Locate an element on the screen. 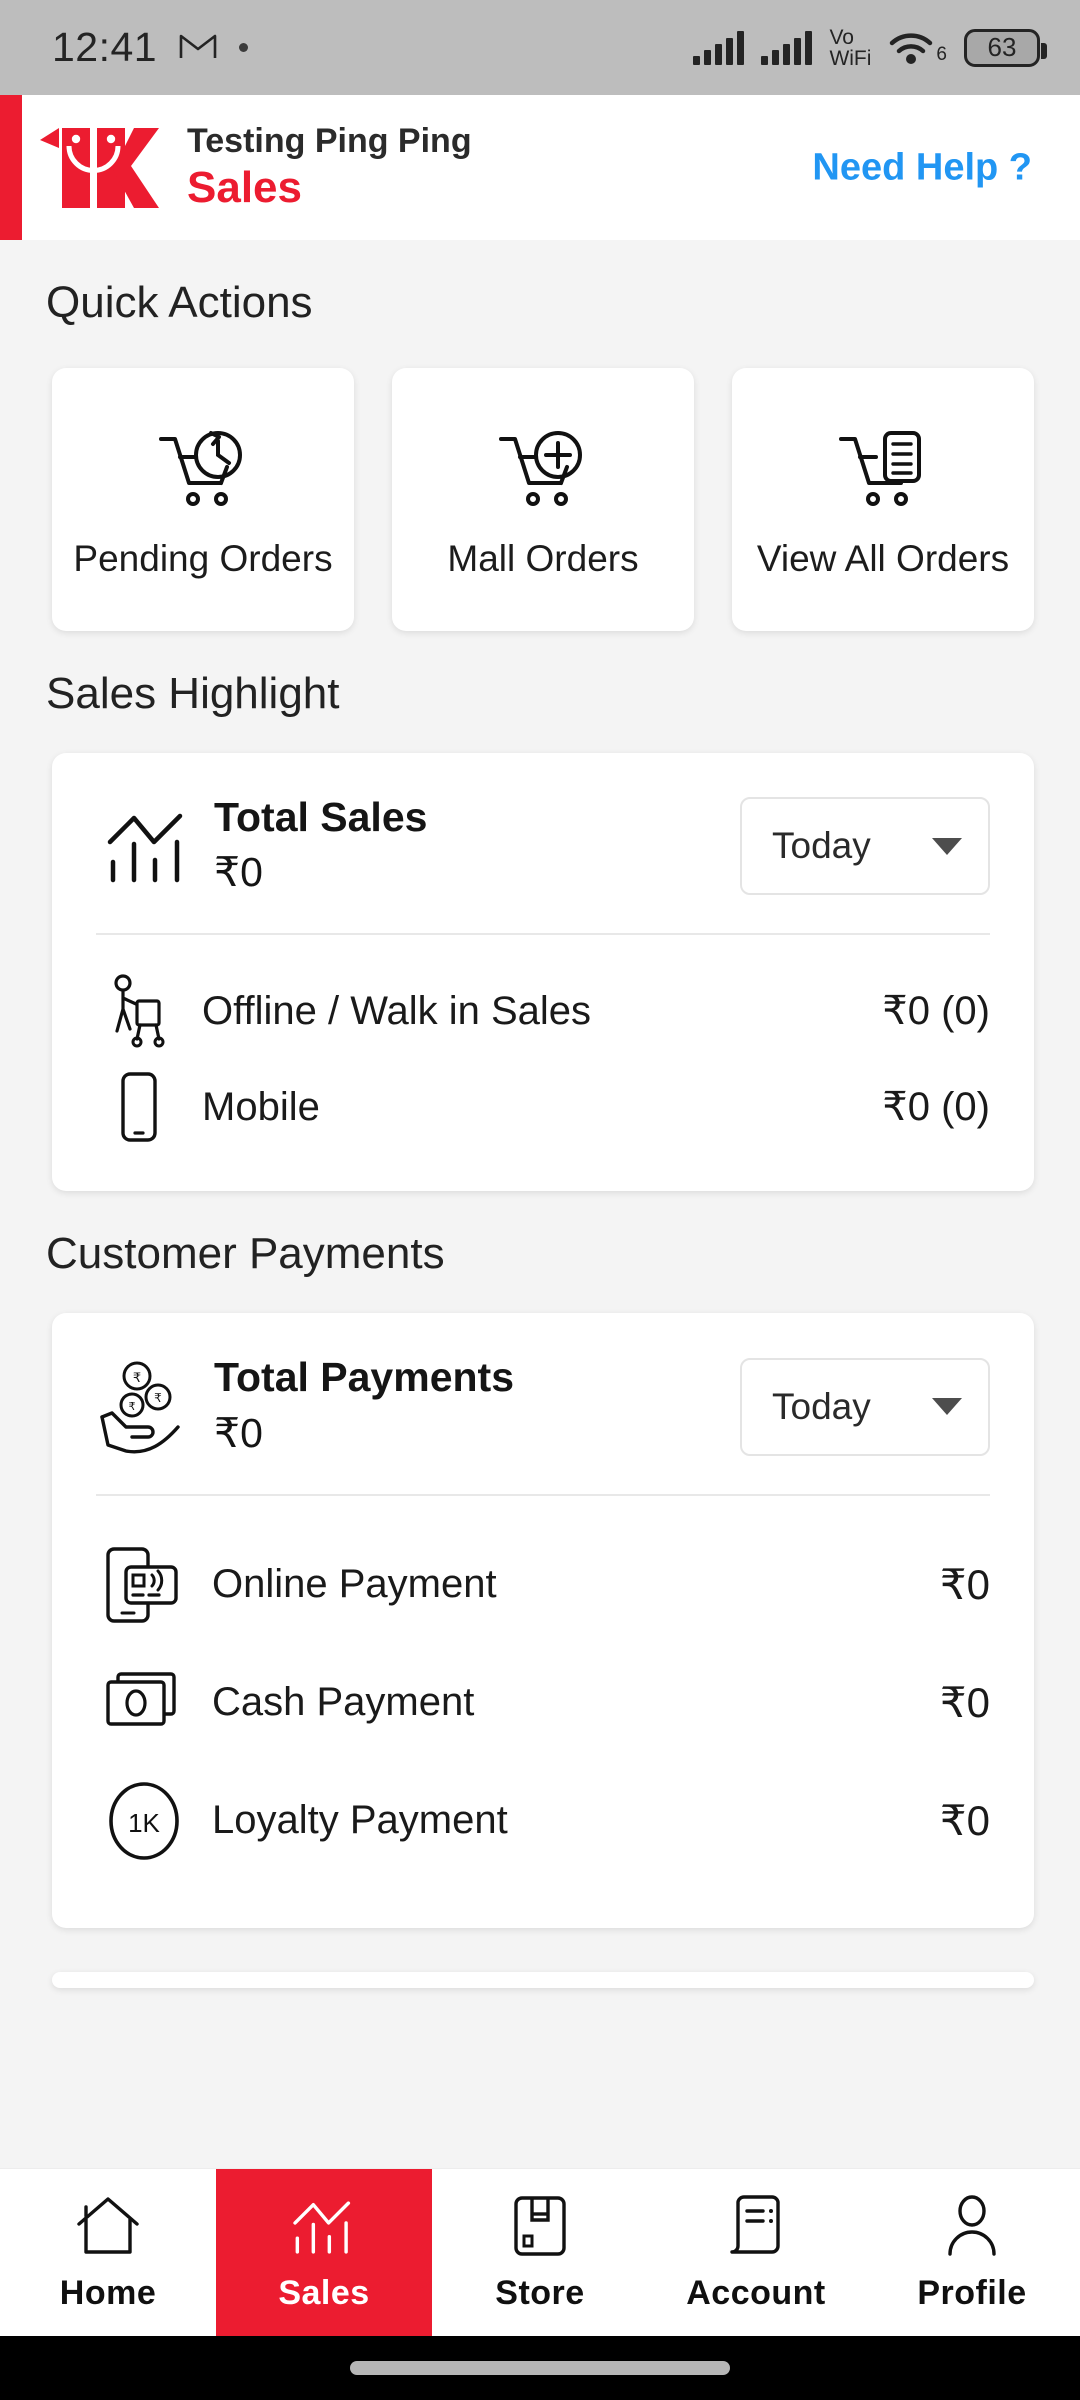 This screenshot has height=2400, width=1080. payment-row-loyalty: 1K Loyalty Payment ₹0 is located at coordinates (543, 1821).